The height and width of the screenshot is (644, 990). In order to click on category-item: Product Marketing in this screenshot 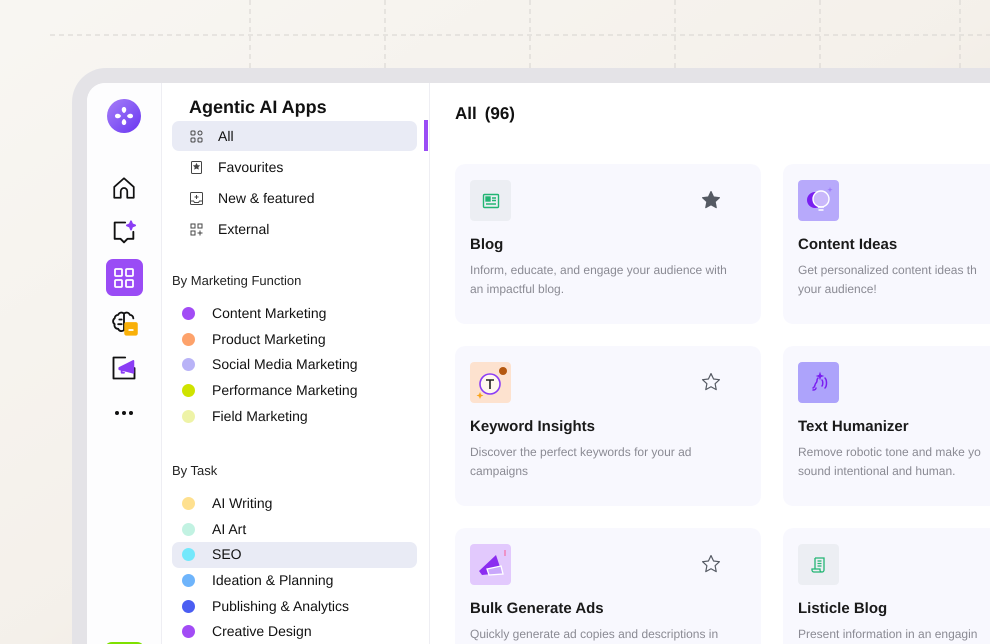, I will do `click(294, 339)`.